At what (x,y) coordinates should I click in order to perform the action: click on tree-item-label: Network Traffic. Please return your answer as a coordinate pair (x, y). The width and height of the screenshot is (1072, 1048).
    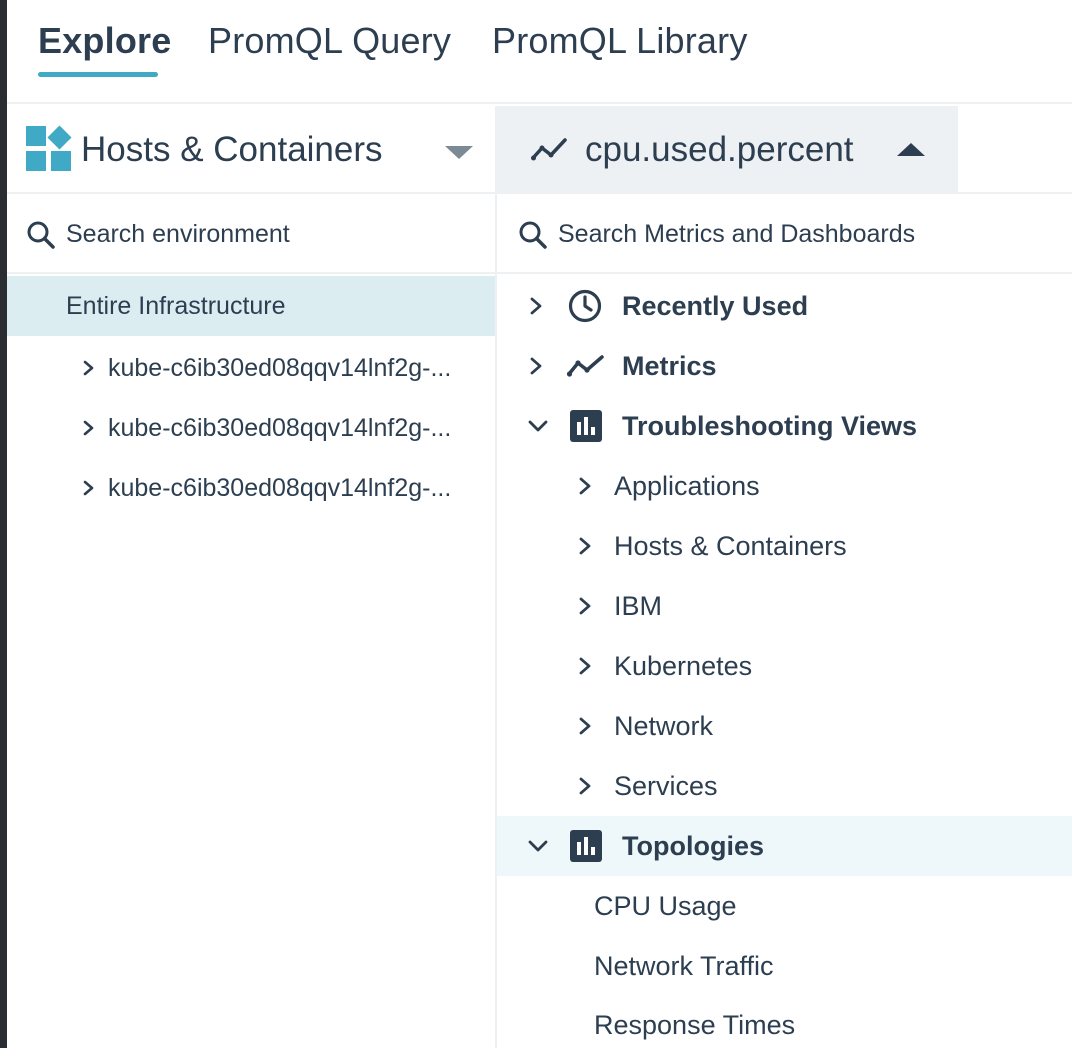
    Looking at the image, I should click on (684, 966).